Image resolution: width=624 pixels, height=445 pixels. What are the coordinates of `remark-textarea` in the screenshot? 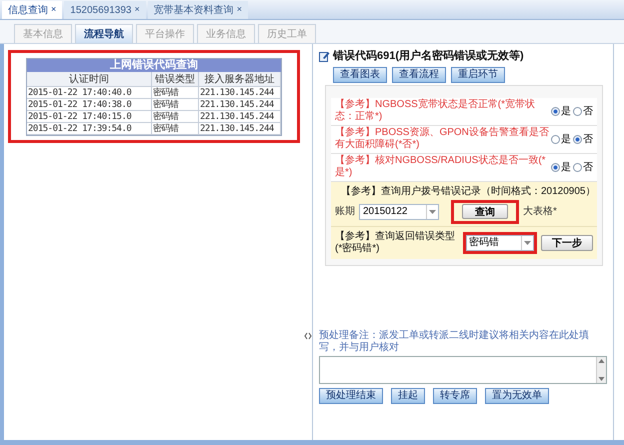 It's located at (463, 370).